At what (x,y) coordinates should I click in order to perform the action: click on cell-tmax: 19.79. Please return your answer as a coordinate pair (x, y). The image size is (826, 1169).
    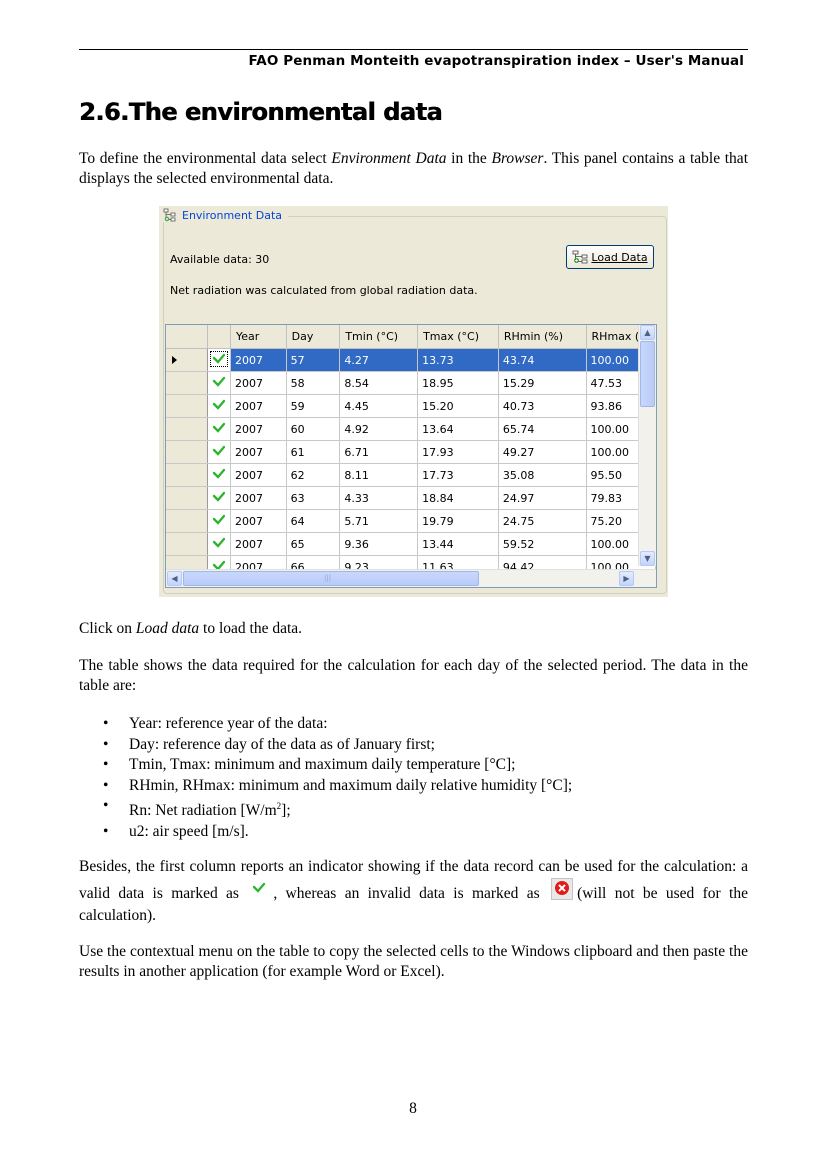
    Looking at the image, I should click on (458, 521).